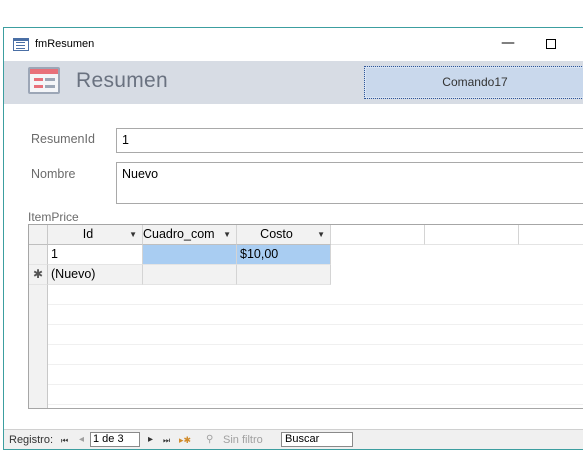  I want to click on form-heading: Resumen, so click(122, 80).